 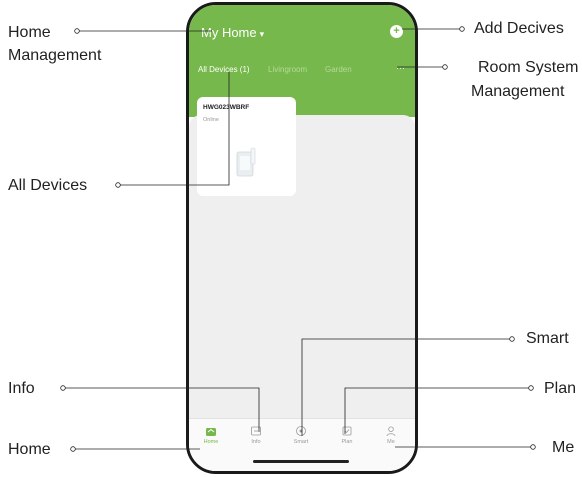 What do you see at coordinates (301, 461) in the screenshot?
I see `home-indicator` at bounding box center [301, 461].